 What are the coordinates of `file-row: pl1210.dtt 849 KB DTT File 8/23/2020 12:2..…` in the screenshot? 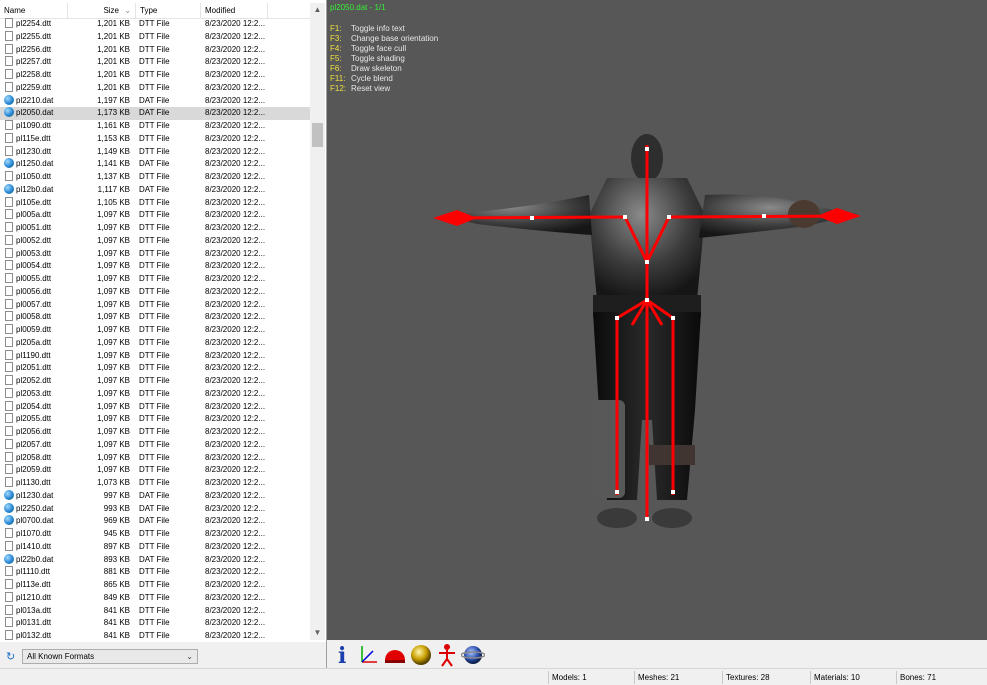 It's located at (155, 598).